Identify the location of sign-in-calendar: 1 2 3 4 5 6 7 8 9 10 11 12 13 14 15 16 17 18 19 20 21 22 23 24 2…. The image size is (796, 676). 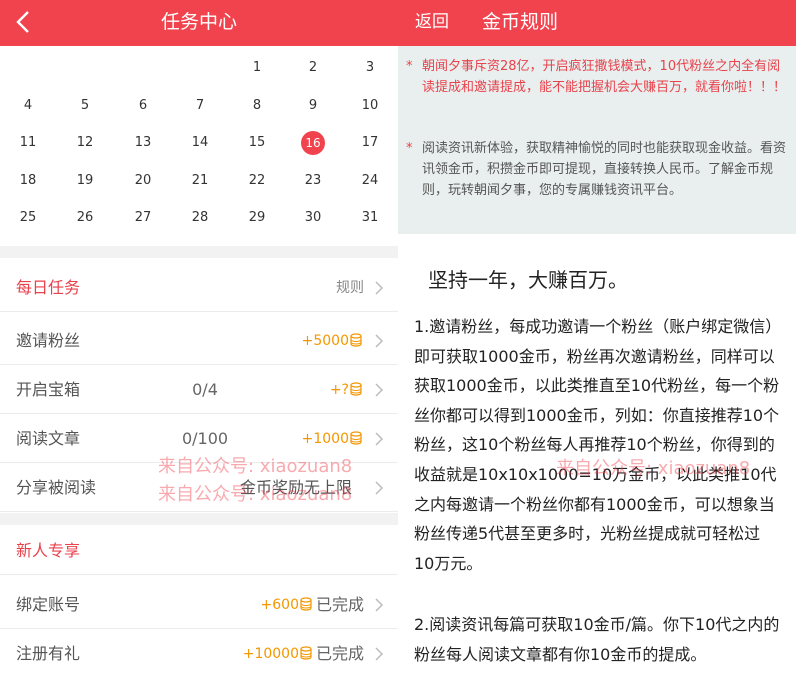
(199, 146).